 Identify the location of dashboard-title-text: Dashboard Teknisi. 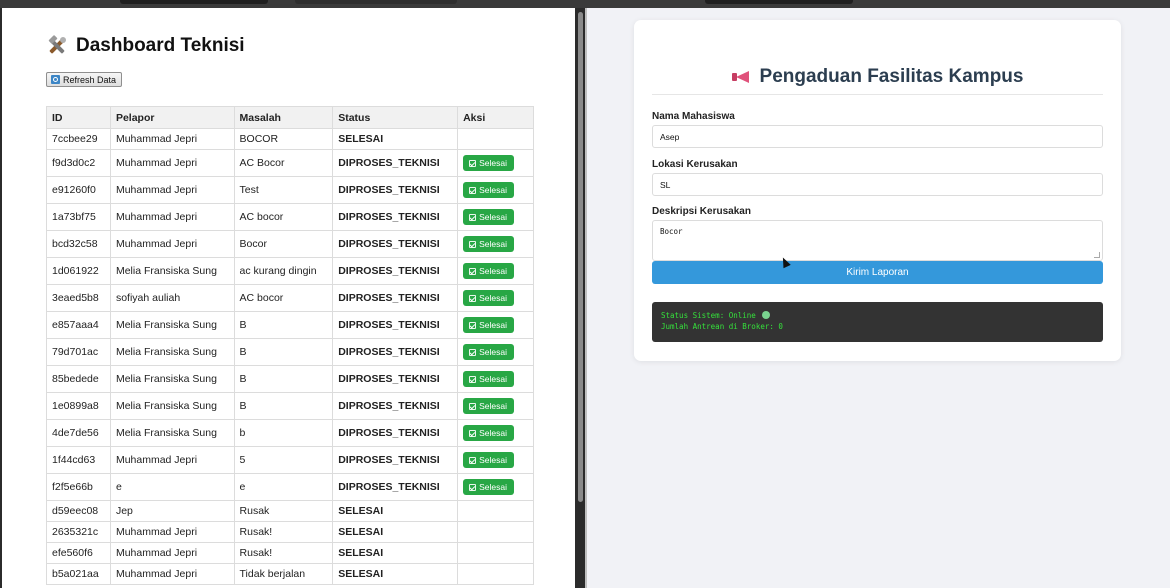
(160, 45).